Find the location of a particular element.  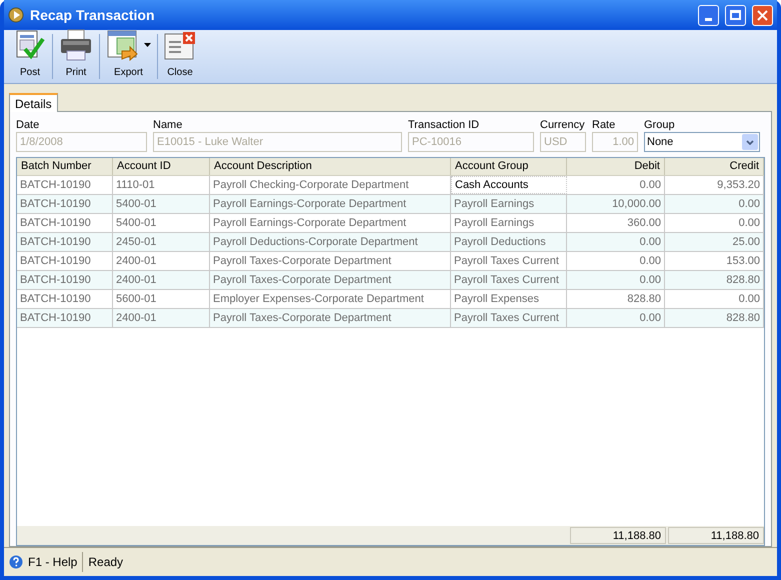

field-label: Name is located at coordinates (168, 125).